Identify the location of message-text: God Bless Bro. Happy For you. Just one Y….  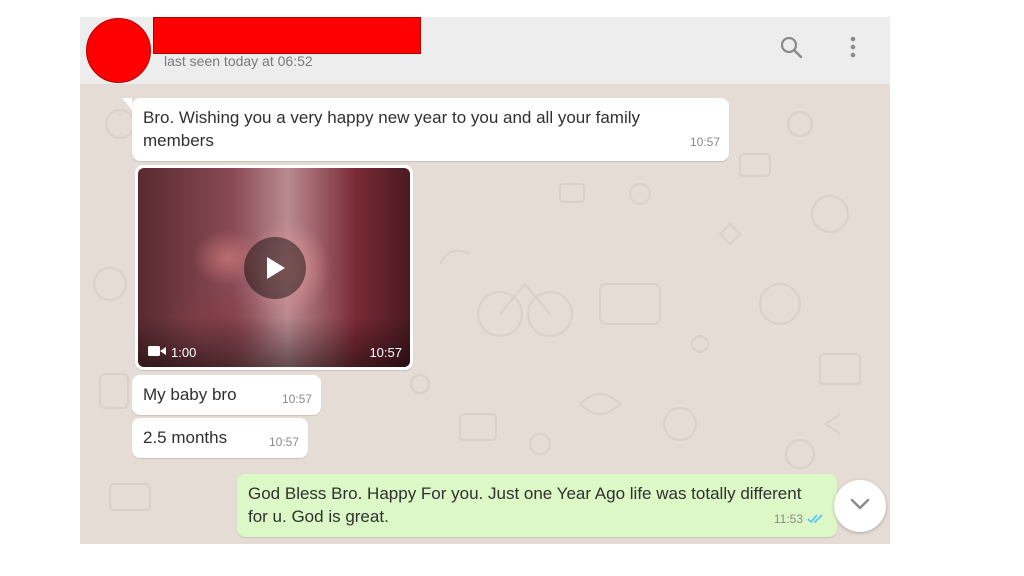
(525, 505).